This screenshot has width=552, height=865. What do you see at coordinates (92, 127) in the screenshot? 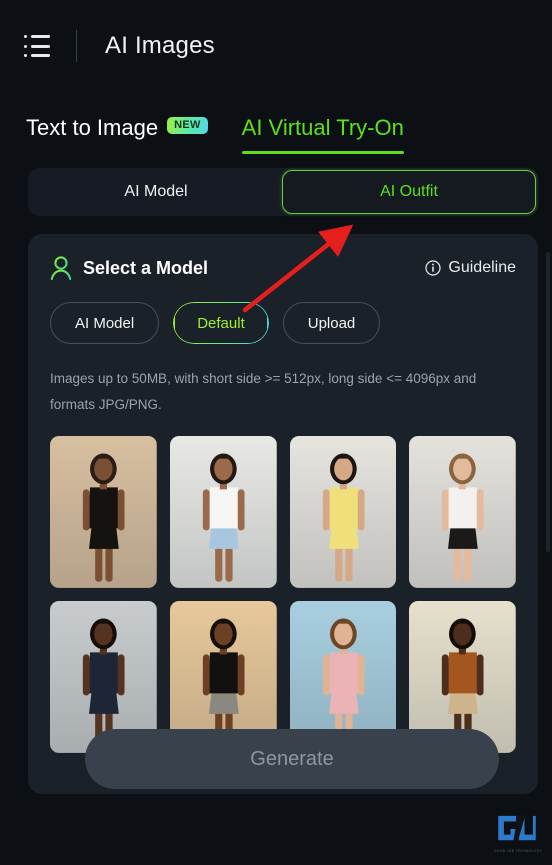
I see `tab-label: Text to Image` at bounding box center [92, 127].